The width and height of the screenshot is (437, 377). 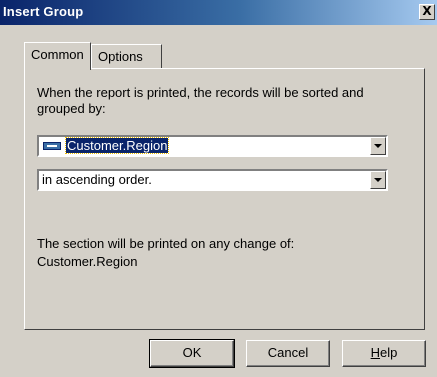 I want to click on group-field-dropdown-button, so click(x=378, y=146).